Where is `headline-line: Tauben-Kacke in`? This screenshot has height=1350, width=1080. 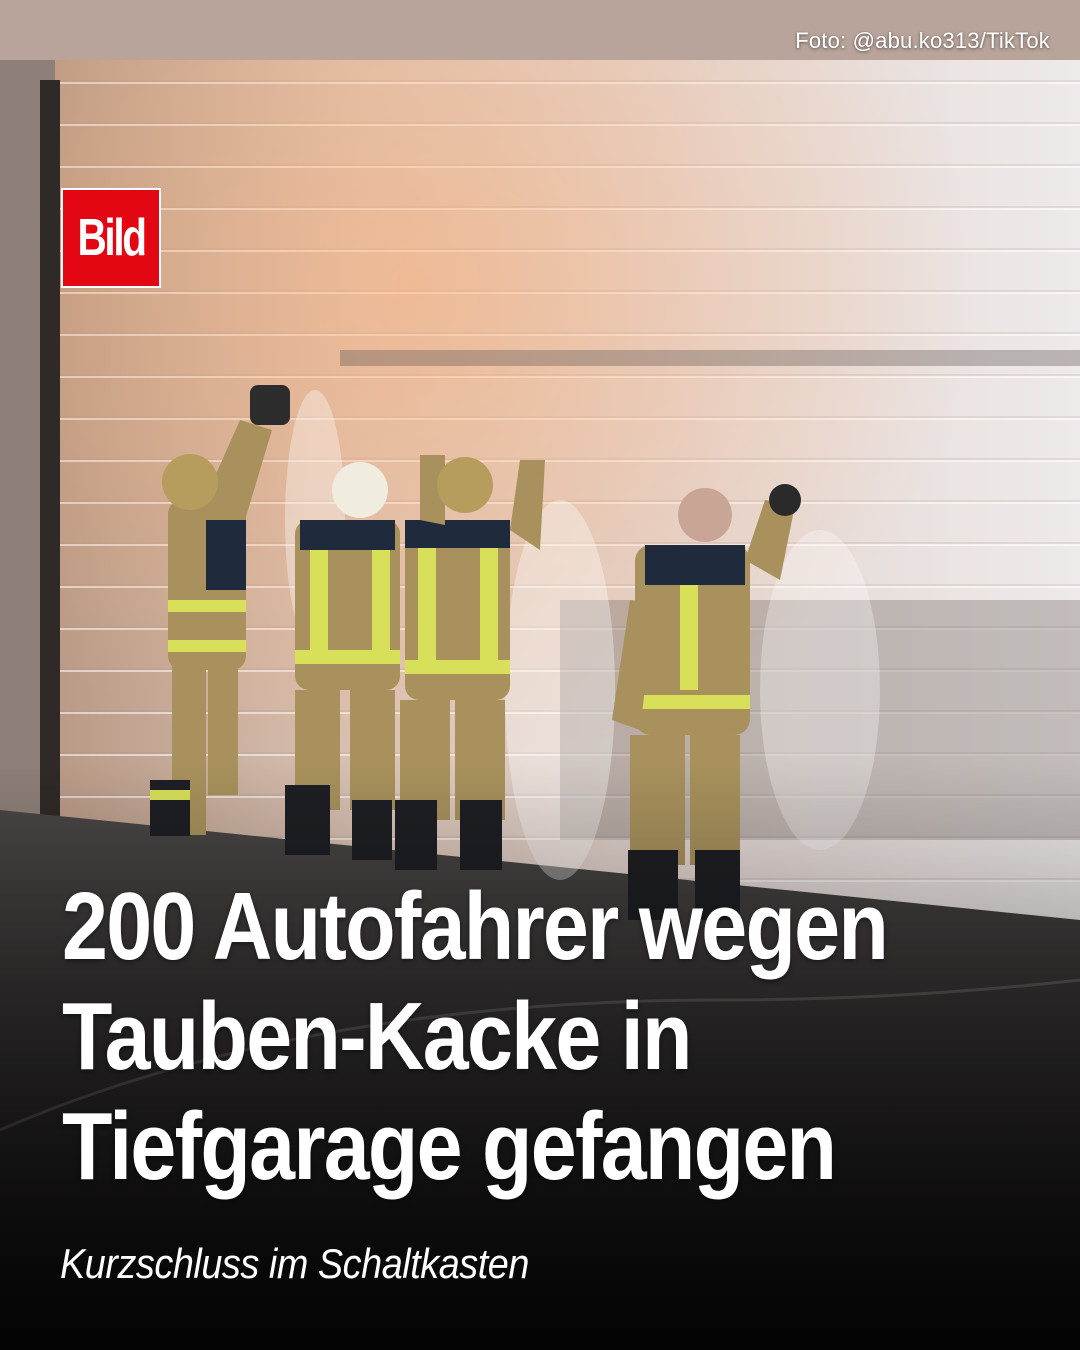 headline-line: Tauben-Kacke in is located at coordinates (377, 1036).